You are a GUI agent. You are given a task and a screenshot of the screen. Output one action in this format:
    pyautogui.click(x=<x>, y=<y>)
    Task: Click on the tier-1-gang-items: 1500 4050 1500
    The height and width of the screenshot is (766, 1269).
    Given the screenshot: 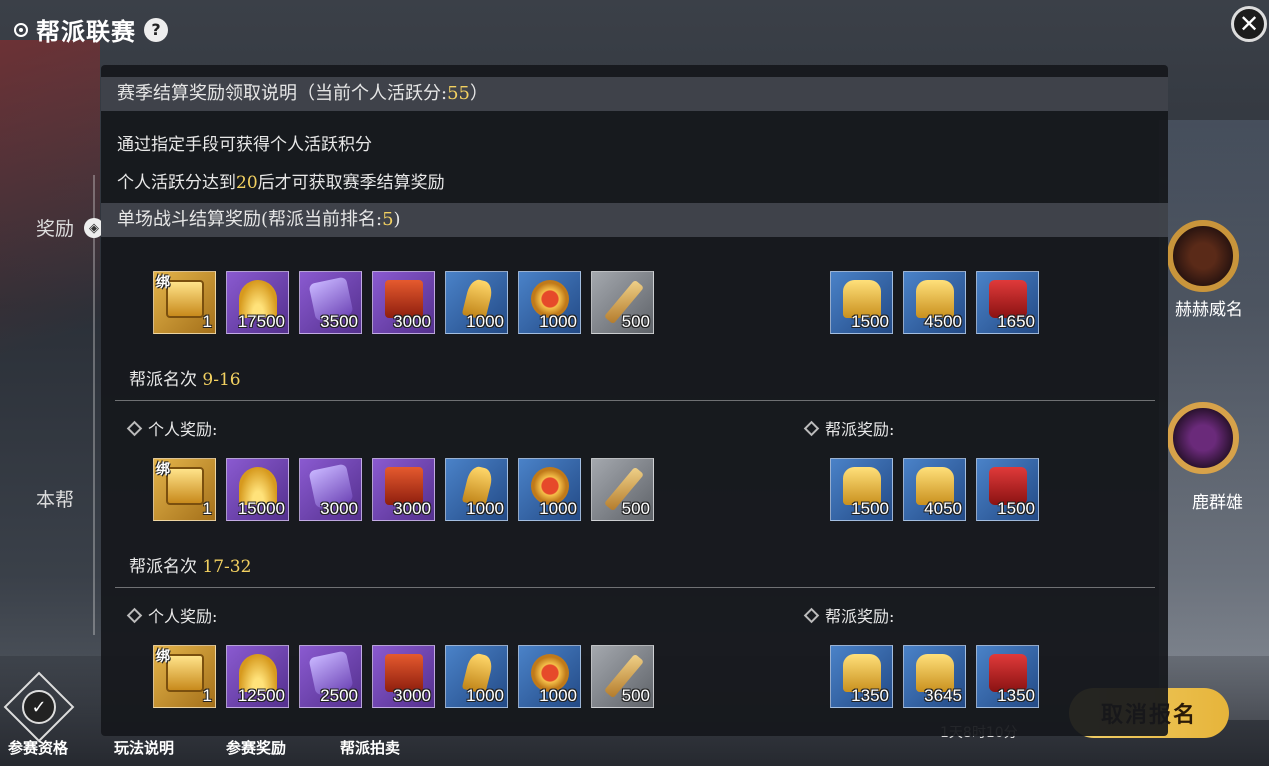 What is the action you would take?
    pyautogui.click(x=934, y=489)
    